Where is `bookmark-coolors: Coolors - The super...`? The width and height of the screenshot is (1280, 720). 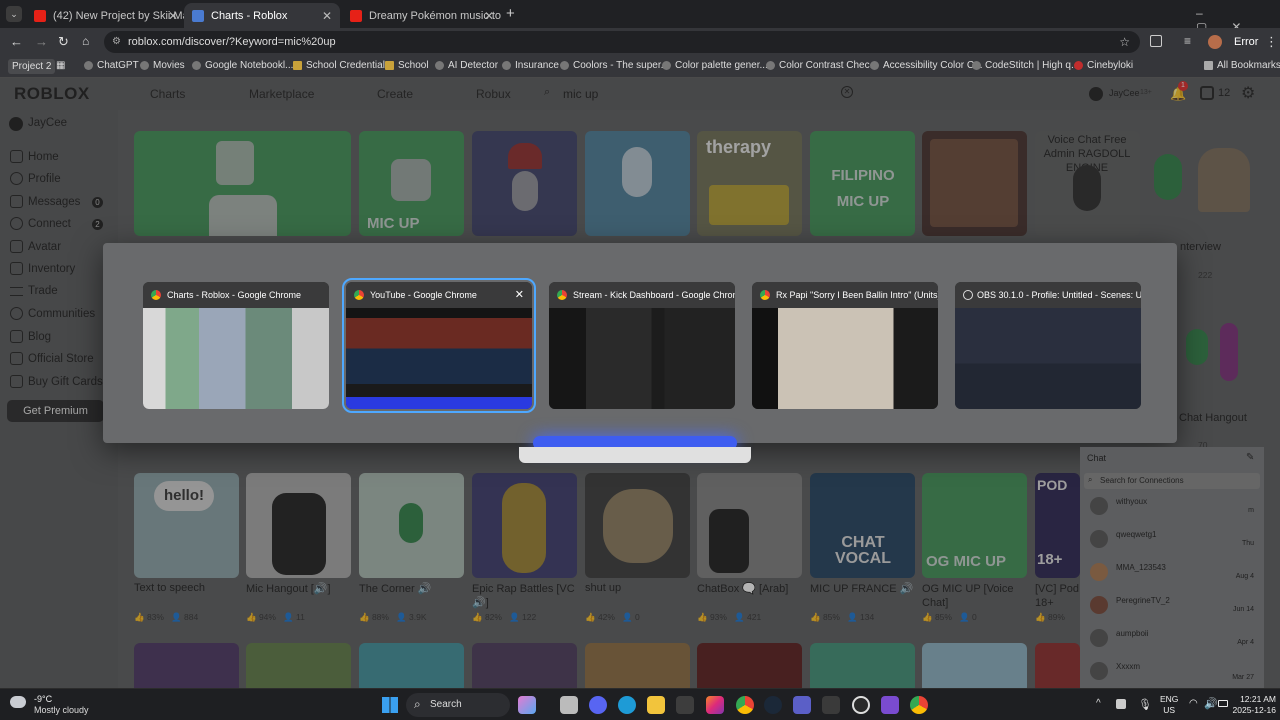 bookmark-coolors: Coolors - The super... is located at coordinates (614, 65).